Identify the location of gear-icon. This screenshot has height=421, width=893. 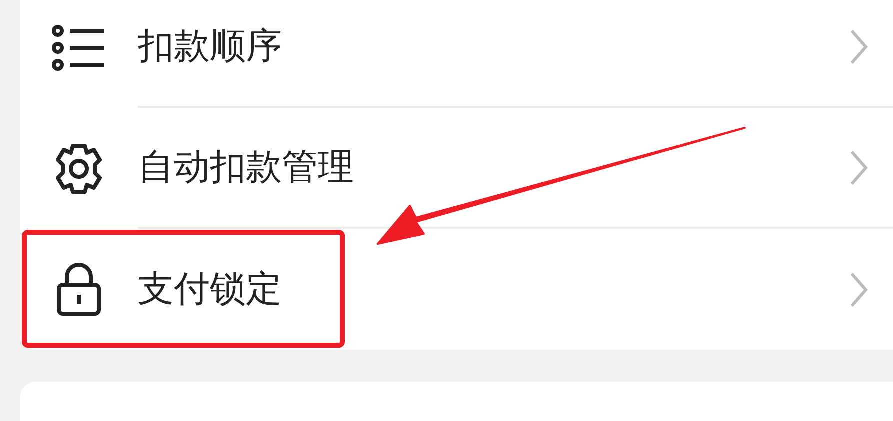
(79, 168).